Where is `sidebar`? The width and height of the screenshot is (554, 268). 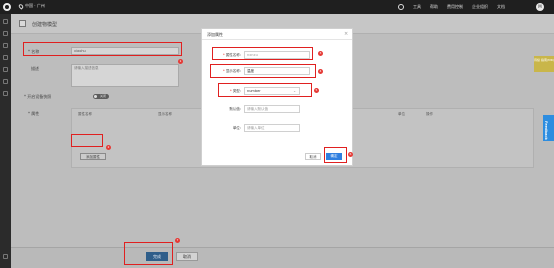
sidebar is located at coordinates (5, 141).